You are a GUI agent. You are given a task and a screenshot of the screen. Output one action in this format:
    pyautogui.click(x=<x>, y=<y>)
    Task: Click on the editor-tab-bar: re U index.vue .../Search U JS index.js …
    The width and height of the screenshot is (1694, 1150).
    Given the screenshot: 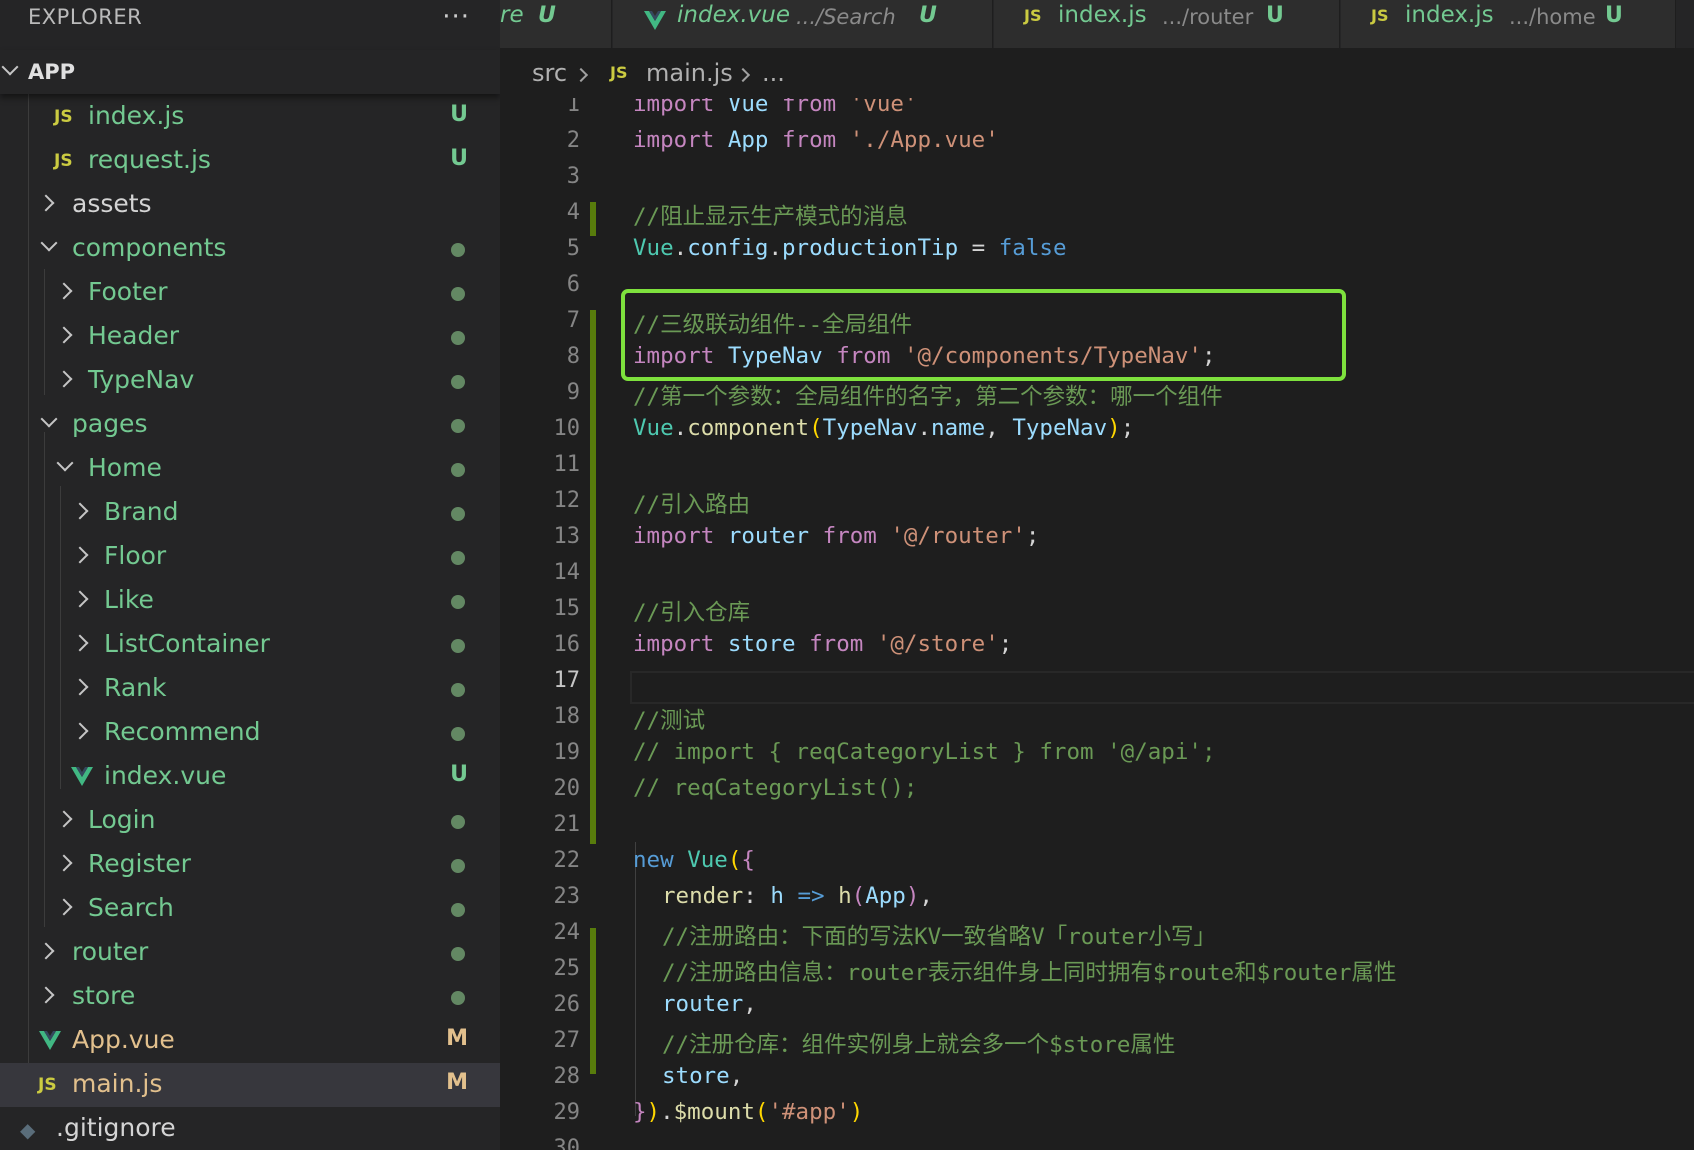 What is the action you would take?
    pyautogui.click(x=1097, y=24)
    